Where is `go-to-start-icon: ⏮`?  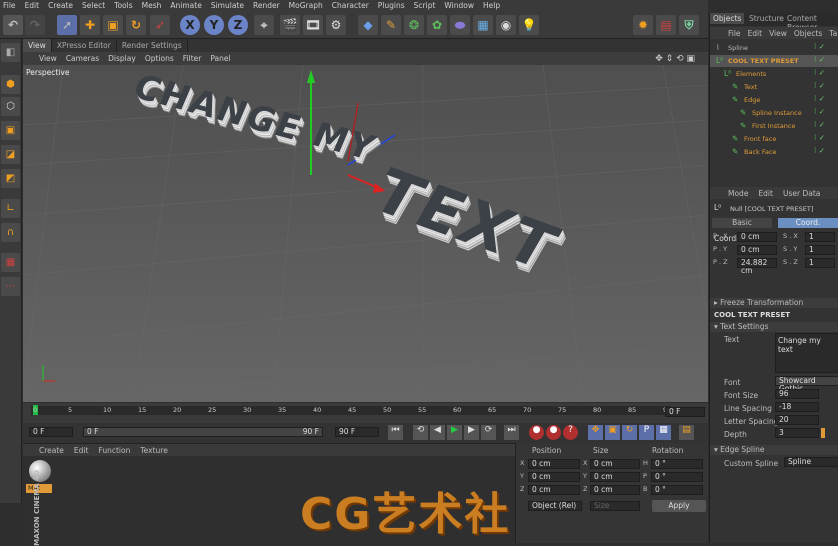
go-to-start-icon: ⏮ is located at coordinates (395, 432).